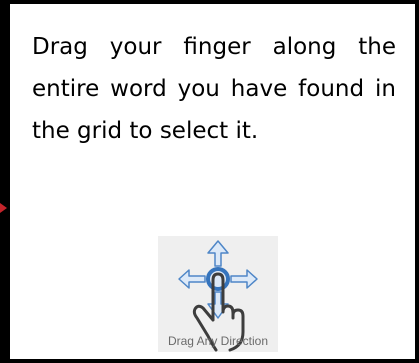 Image resolution: width=419 pixels, height=363 pixels. What do you see at coordinates (244, 279) in the screenshot?
I see `arrow-right-icon` at bounding box center [244, 279].